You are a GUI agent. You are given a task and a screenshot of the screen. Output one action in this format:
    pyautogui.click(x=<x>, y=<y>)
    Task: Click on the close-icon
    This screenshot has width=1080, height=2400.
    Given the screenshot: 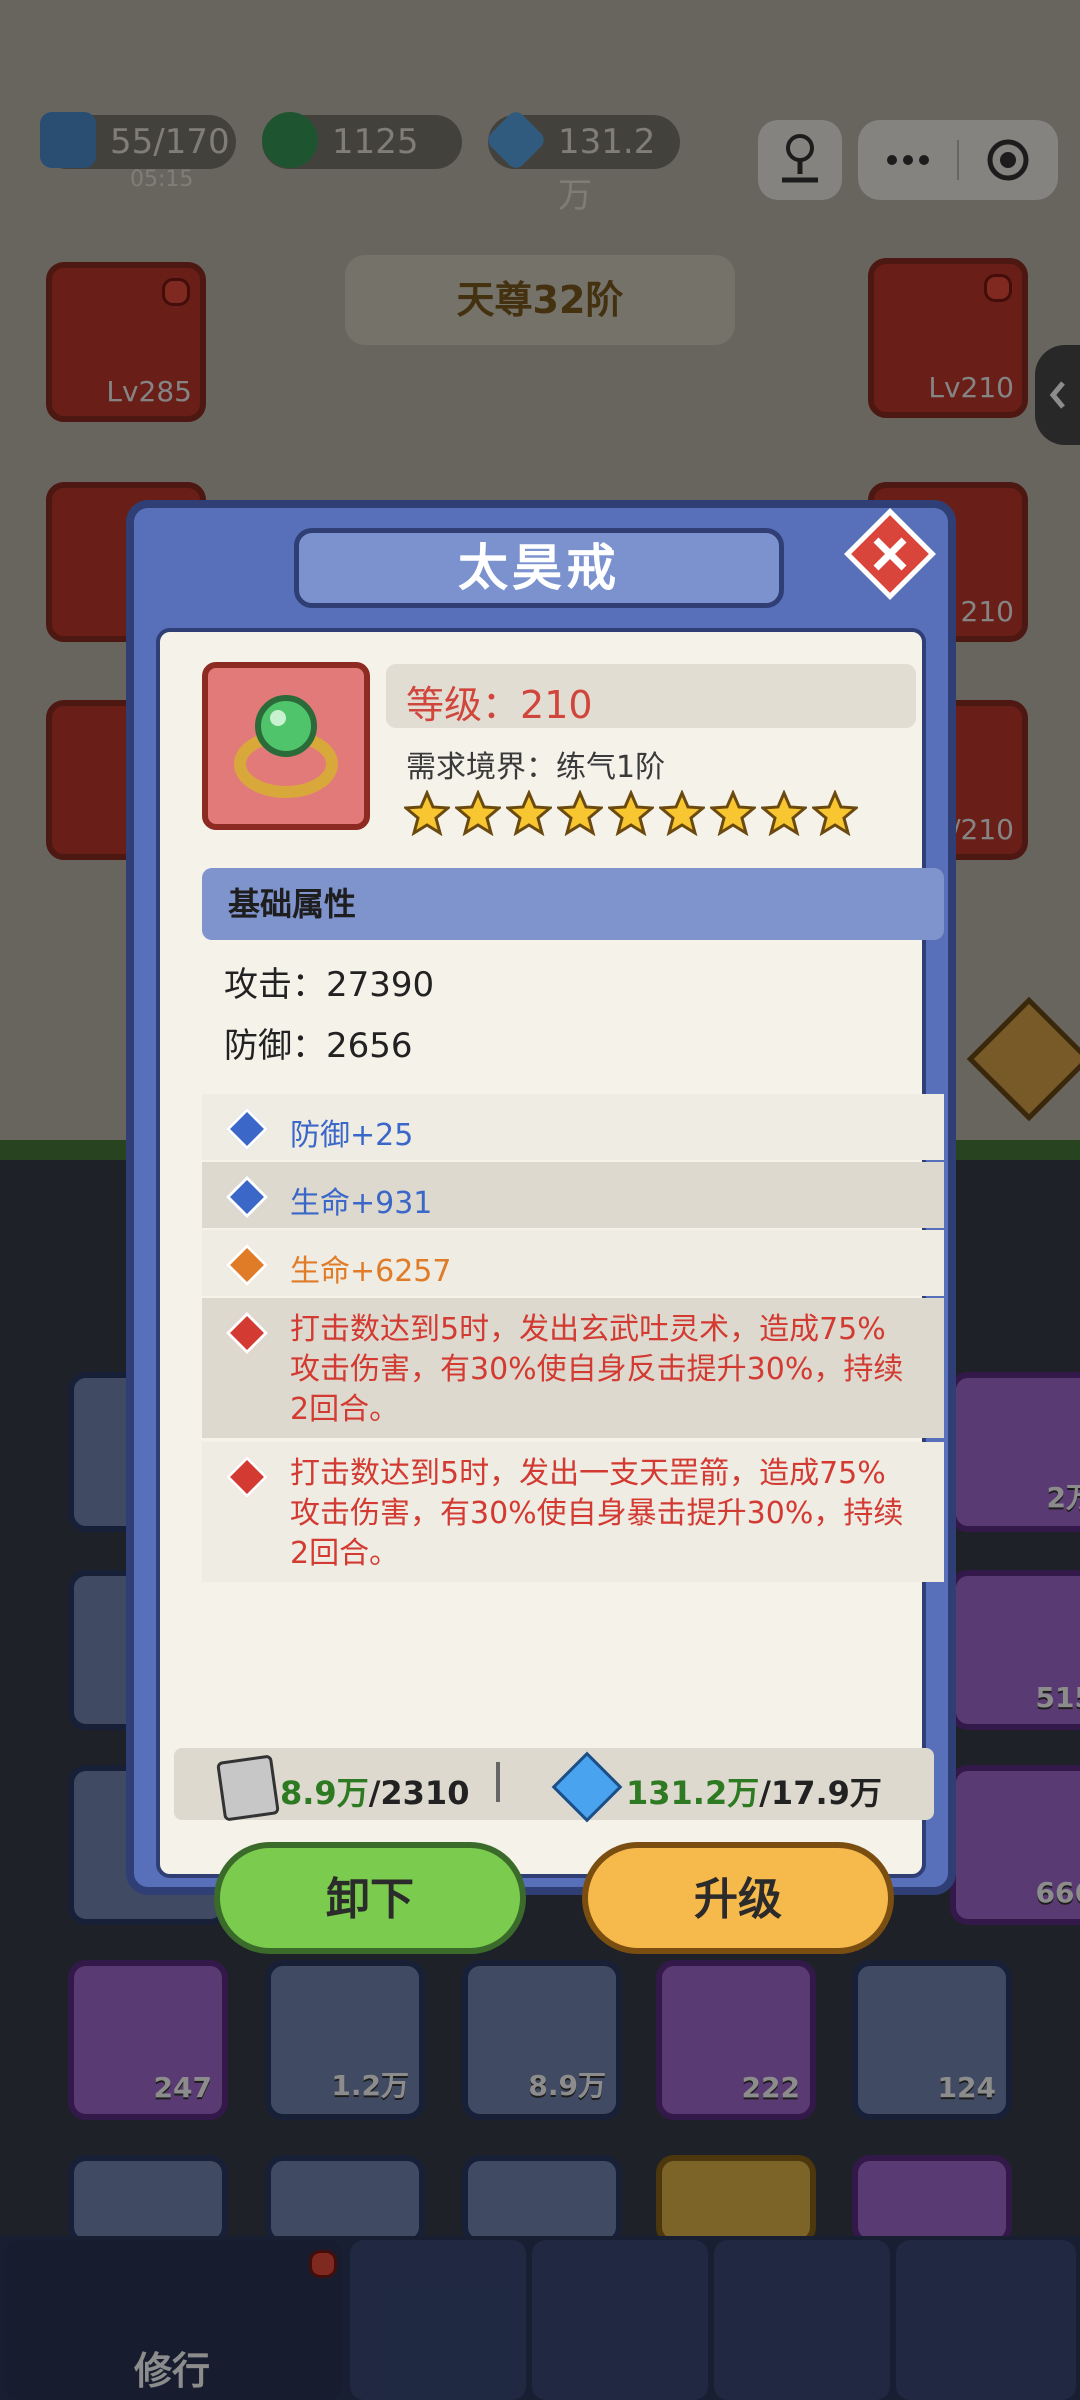 What is the action you would take?
    pyautogui.click(x=890, y=554)
    